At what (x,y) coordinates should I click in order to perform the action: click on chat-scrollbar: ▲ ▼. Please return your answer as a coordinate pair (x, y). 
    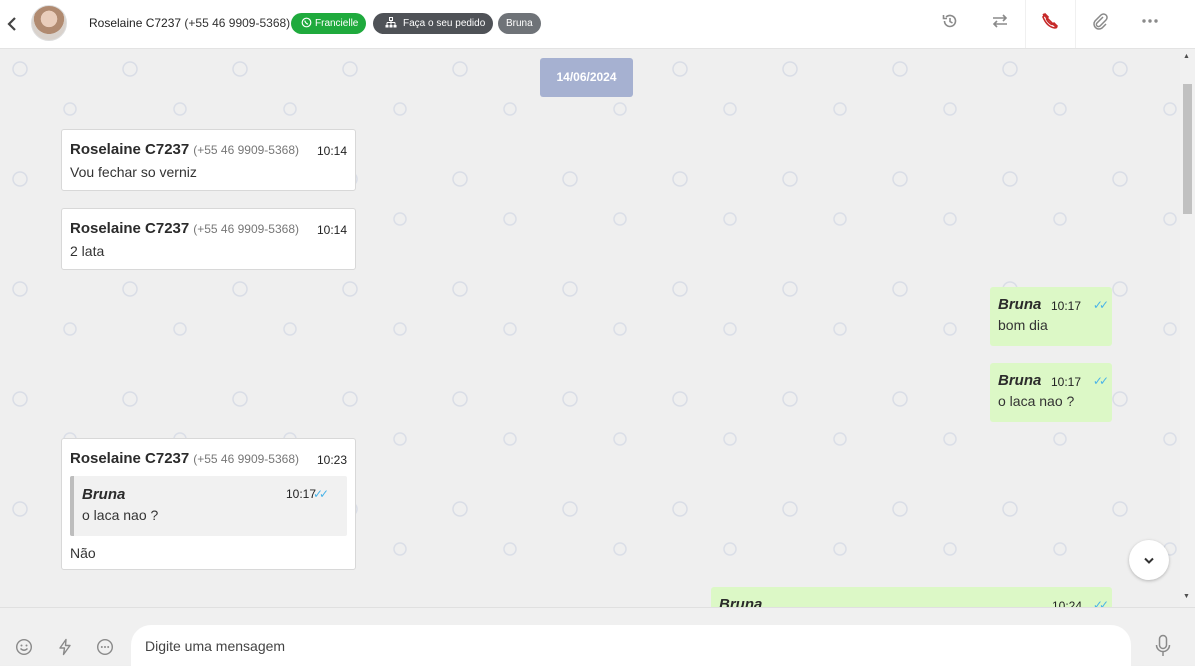
    Looking at the image, I should click on (1187, 328).